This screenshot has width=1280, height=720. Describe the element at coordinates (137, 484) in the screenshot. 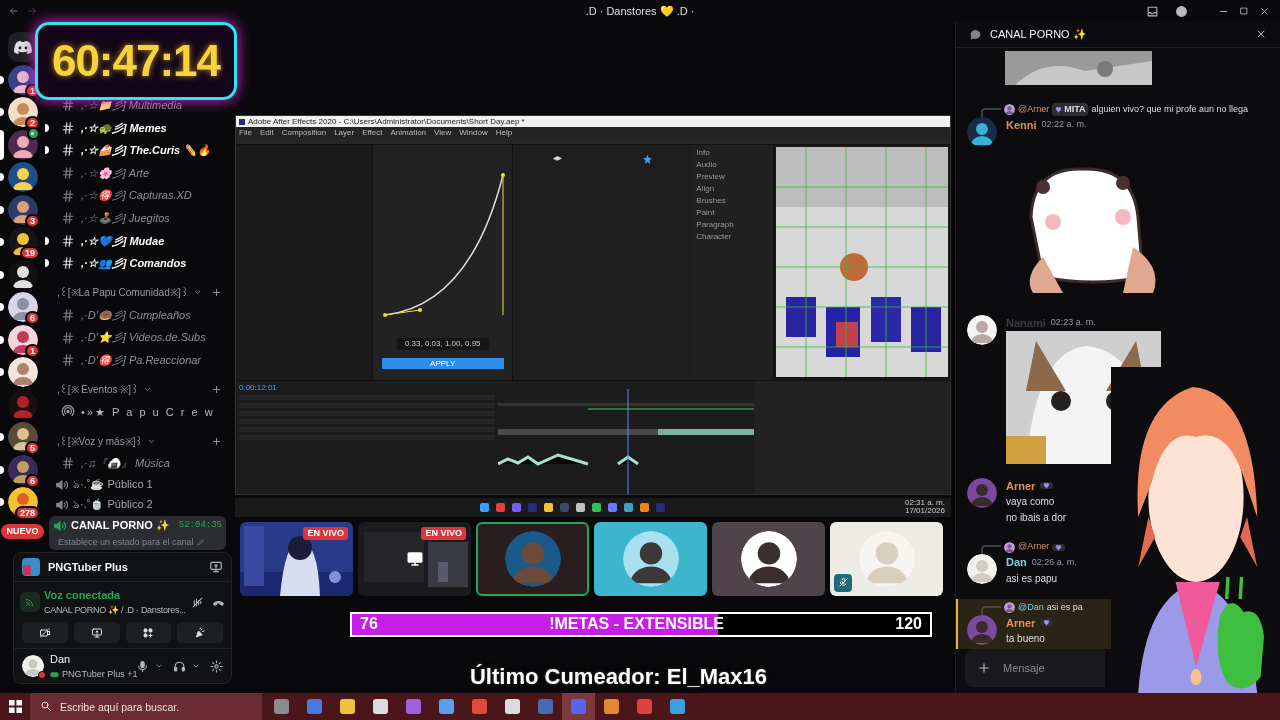

I see `voice-channel: ঌ·.˚☕ Público 1` at that location.